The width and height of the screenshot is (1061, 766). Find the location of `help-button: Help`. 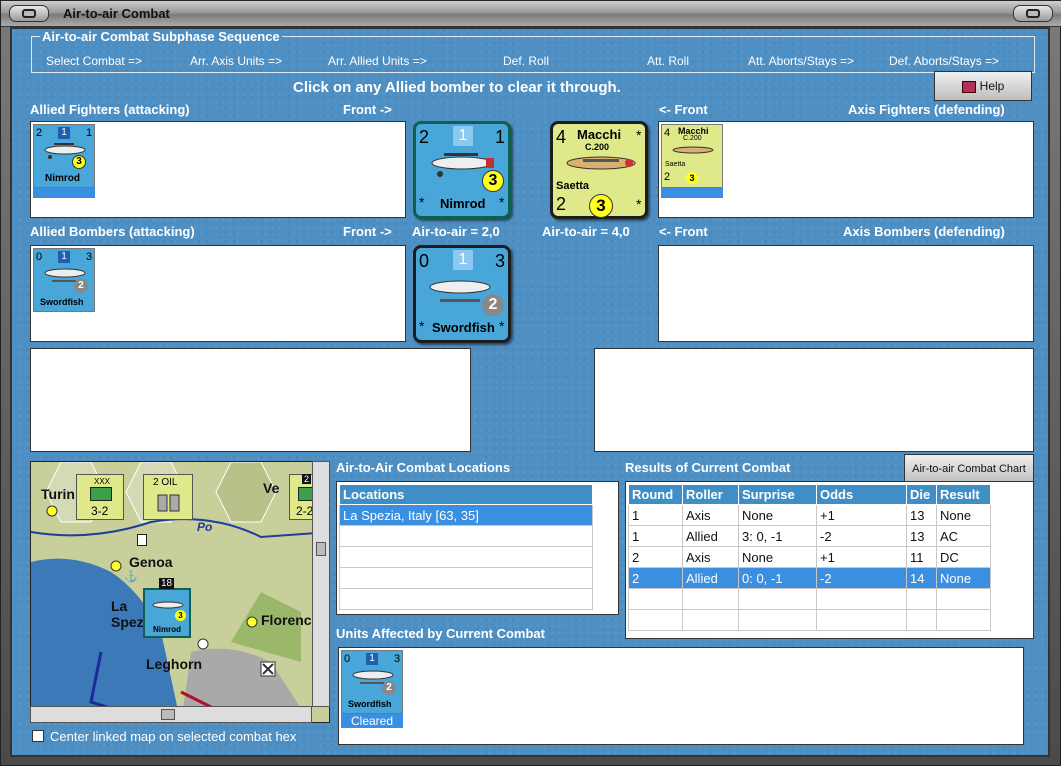

help-button: Help is located at coordinates (983, 86).